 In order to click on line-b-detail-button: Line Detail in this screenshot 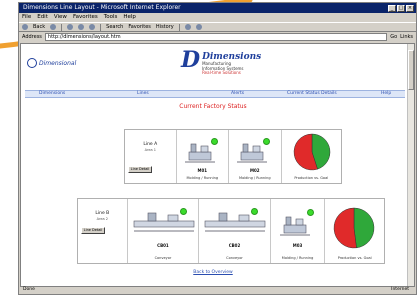, I will do `click(93, 230)`.